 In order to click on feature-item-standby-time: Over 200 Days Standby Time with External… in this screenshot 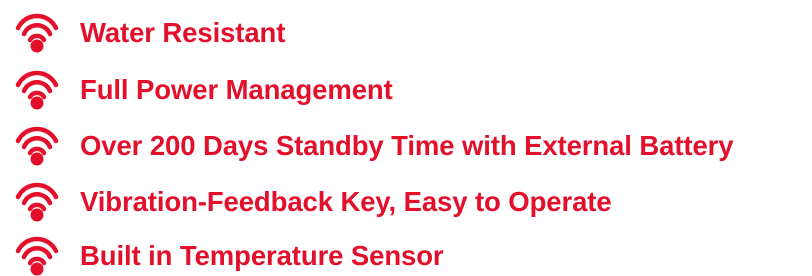, I will do `click(406, 146)`.